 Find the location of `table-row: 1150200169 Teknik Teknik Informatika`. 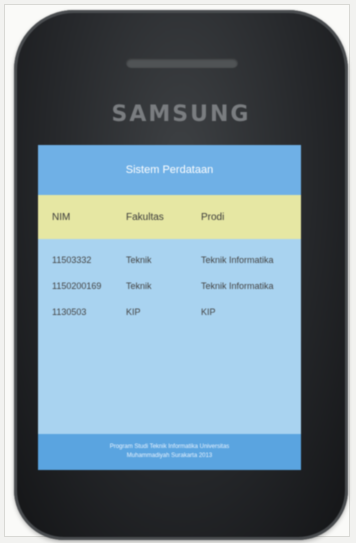

table-row: 1150200169 Teknik Teknik Informatika is located at coordinates (169, 286).